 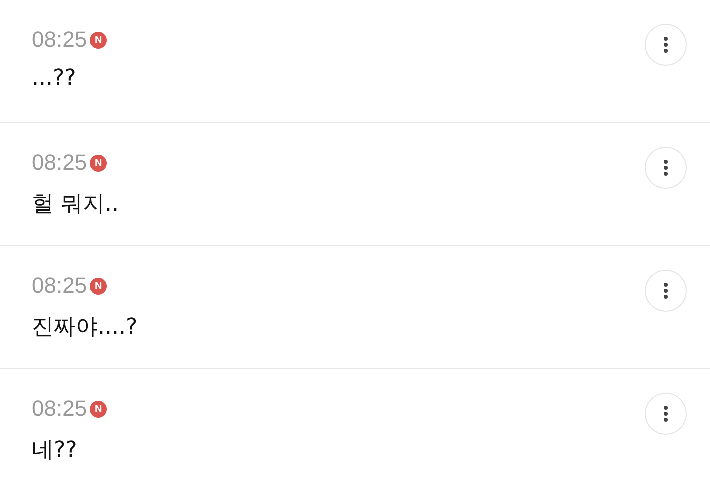 What do you see at coordinates (55, 78) in the screenshot?
I see `comment-text: ...??` at bounding box center [55, 78].